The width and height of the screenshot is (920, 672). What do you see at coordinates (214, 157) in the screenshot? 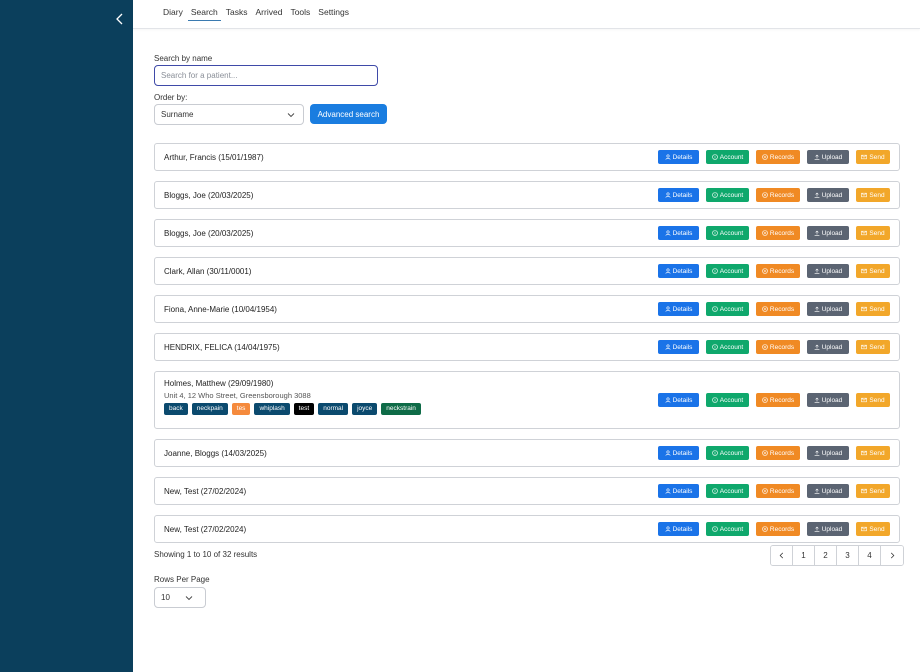
I see `patient-name: Arthur, Francis (15/01/1987)` at bounding box center [214, 157].